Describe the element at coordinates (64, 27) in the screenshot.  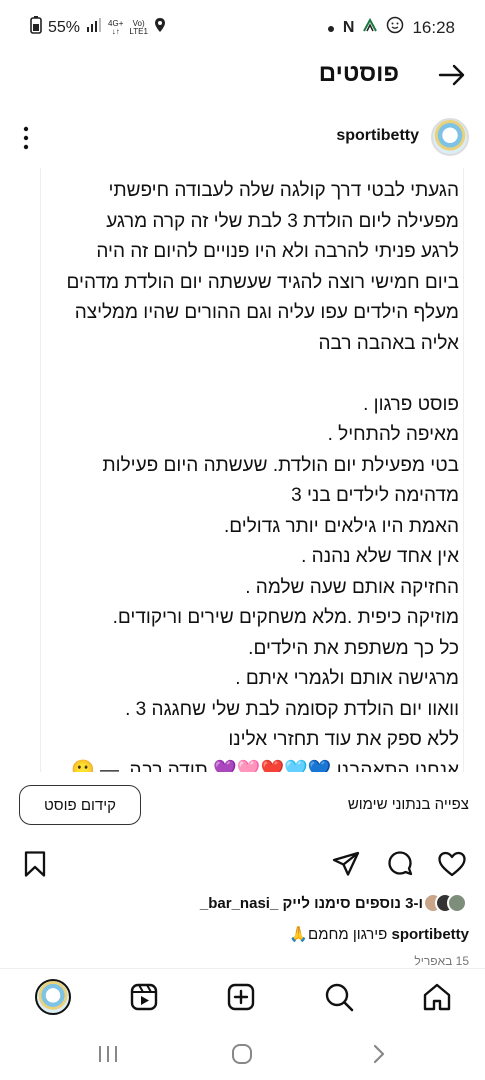
I see `battery-percent: 55%` at that location.